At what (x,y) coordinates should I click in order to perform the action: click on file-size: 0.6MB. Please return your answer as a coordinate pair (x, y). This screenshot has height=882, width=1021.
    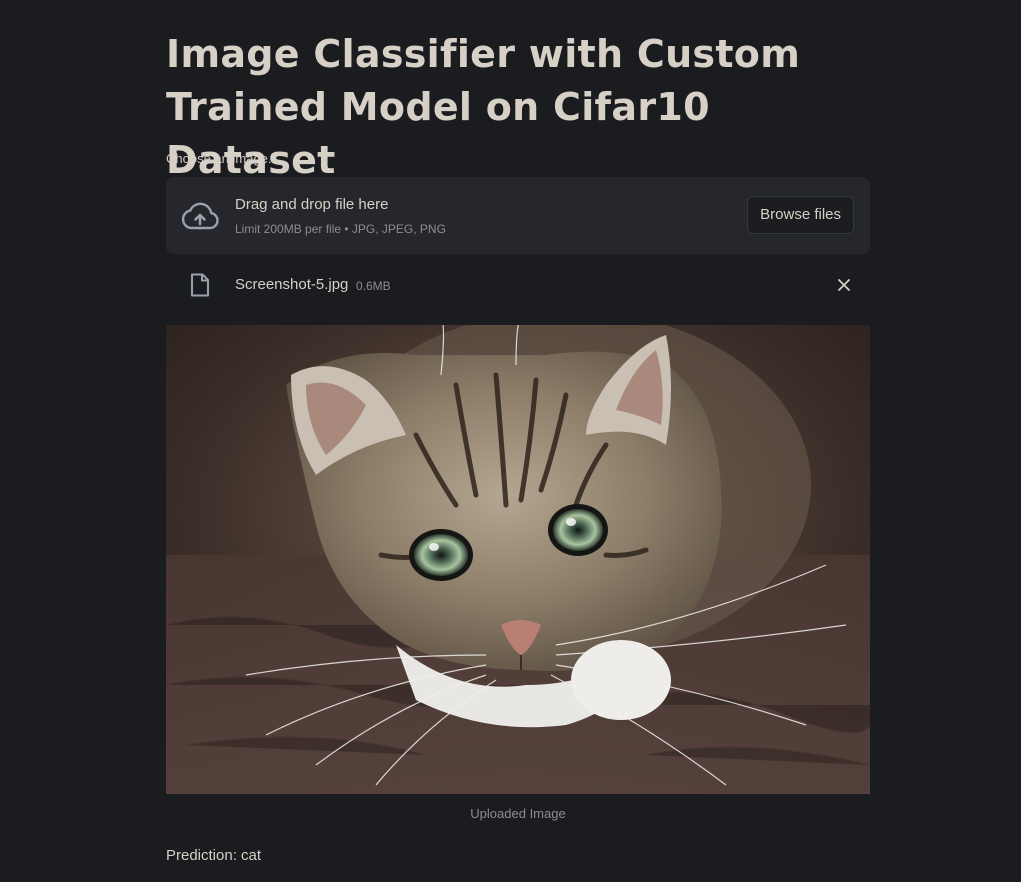
    Looking at the image, I should click on (373, 286).